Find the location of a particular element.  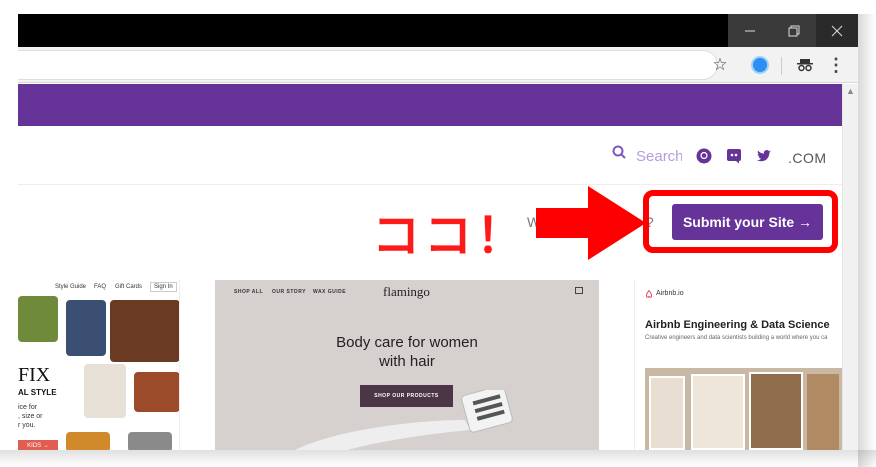

card2-nav-shop-all: SHOP ALL is located at coordinates (249, 292).